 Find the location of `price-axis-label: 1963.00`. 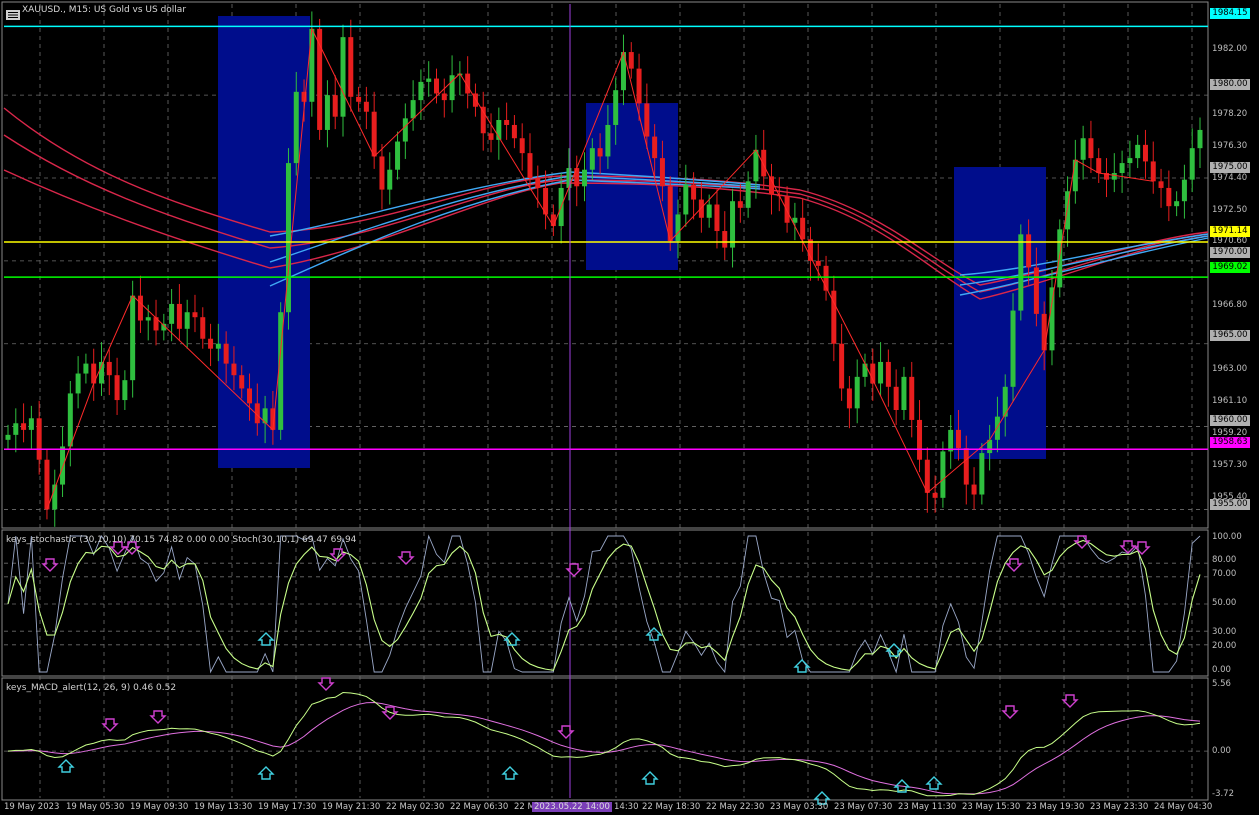

price-axis-label: 1963.00 is located at coordinates (1230, 369).